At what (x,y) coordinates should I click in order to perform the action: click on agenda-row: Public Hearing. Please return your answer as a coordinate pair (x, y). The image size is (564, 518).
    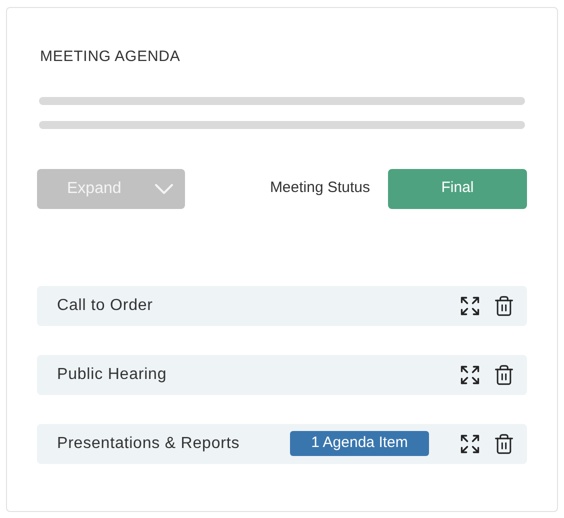
    Looking at the image, I should click on (282, 374).